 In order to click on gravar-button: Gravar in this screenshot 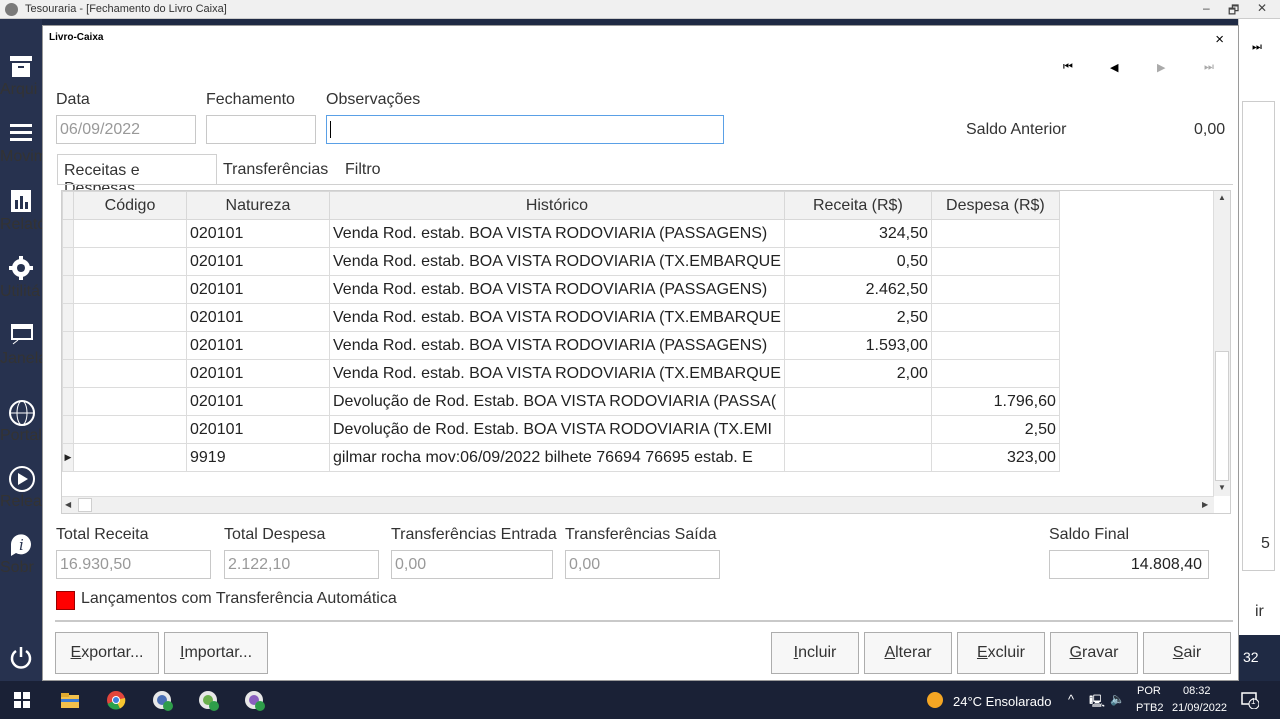, I will do `click(1094, 653)`.